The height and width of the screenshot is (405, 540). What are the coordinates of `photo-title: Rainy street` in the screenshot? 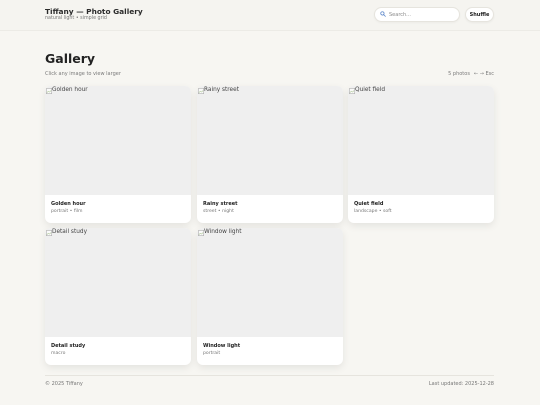 It's located at (220, 204).